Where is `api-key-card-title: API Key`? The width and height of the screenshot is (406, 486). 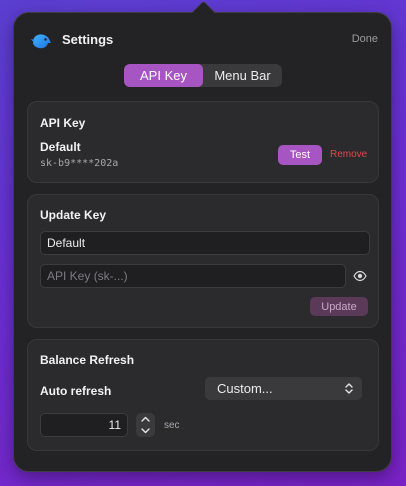 api-key-card-title: API Key is located at coordinates (63, 123).